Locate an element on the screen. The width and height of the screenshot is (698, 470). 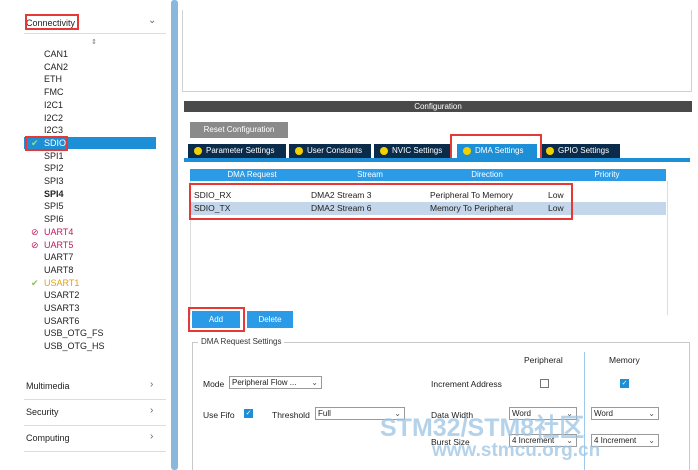
watermark-url: www.stmcu.org.cn is located at coordinates (516, 450).